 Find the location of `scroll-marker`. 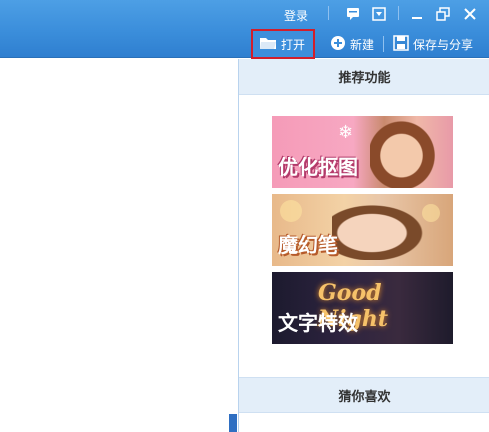

scroll-marker is located at coordinates (233, 423).